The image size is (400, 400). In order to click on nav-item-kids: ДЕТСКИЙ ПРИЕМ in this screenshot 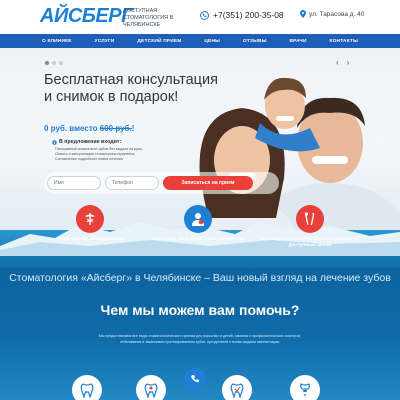, I will do `click(159, 41)`.